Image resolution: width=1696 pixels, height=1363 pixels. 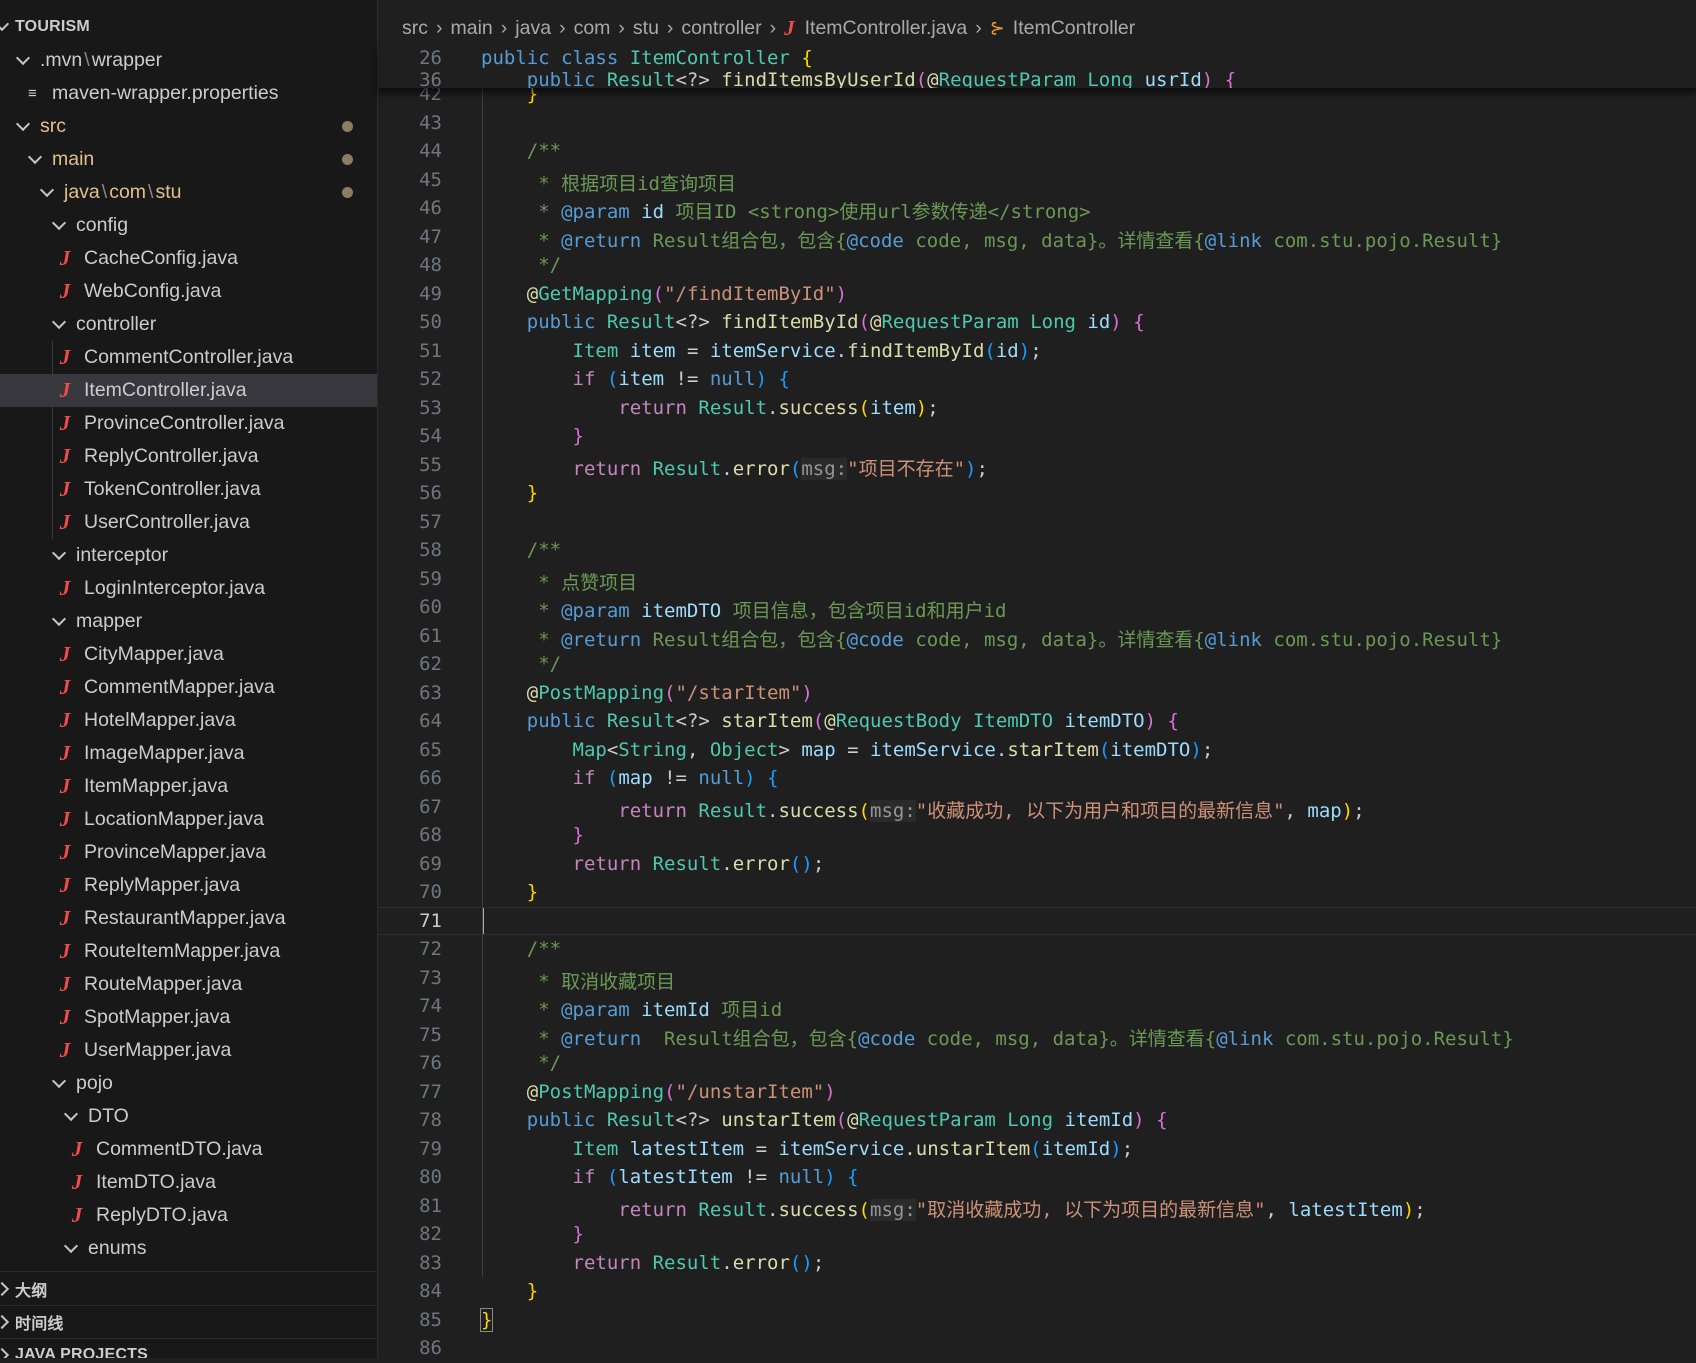 What do you see at coordinates (188, 26) in the screenshot?
I see `explorer-root-tourism: TOURISM` at bounding box center [188, 26].